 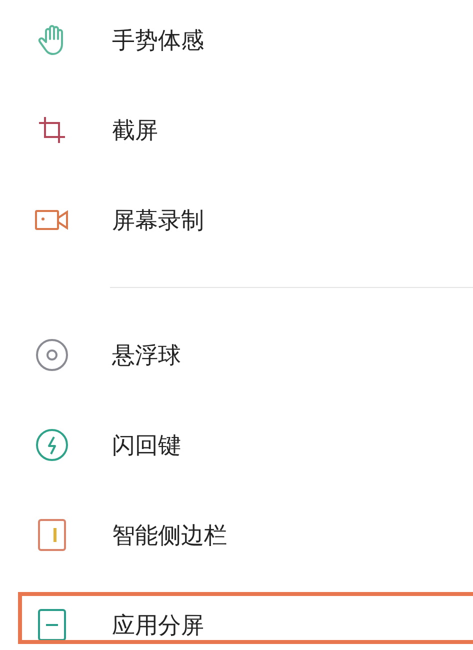 What do you see at coordinates (52, 625) in the screenshot?
I see `split-screen-icon` at bounding box center [52, 625].